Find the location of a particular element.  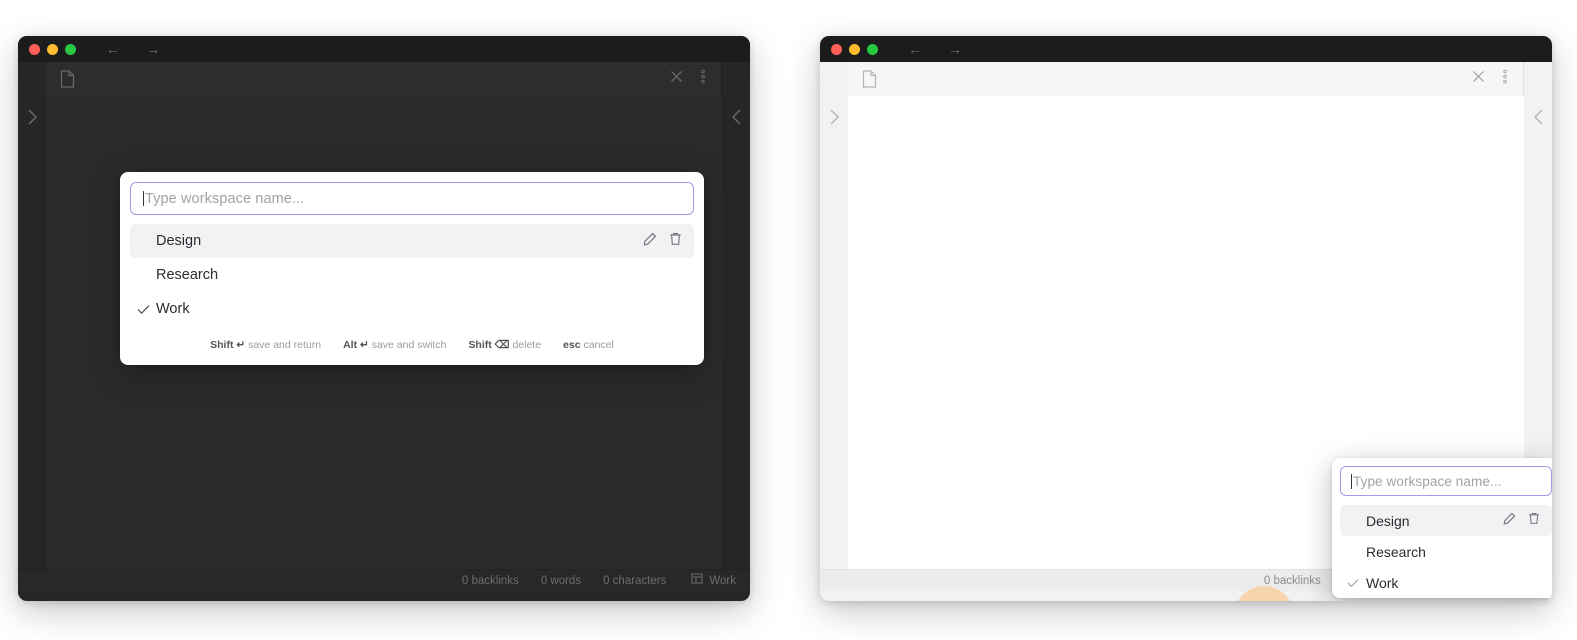

right-sidebar-toggle is located at coordinates (736, 332).